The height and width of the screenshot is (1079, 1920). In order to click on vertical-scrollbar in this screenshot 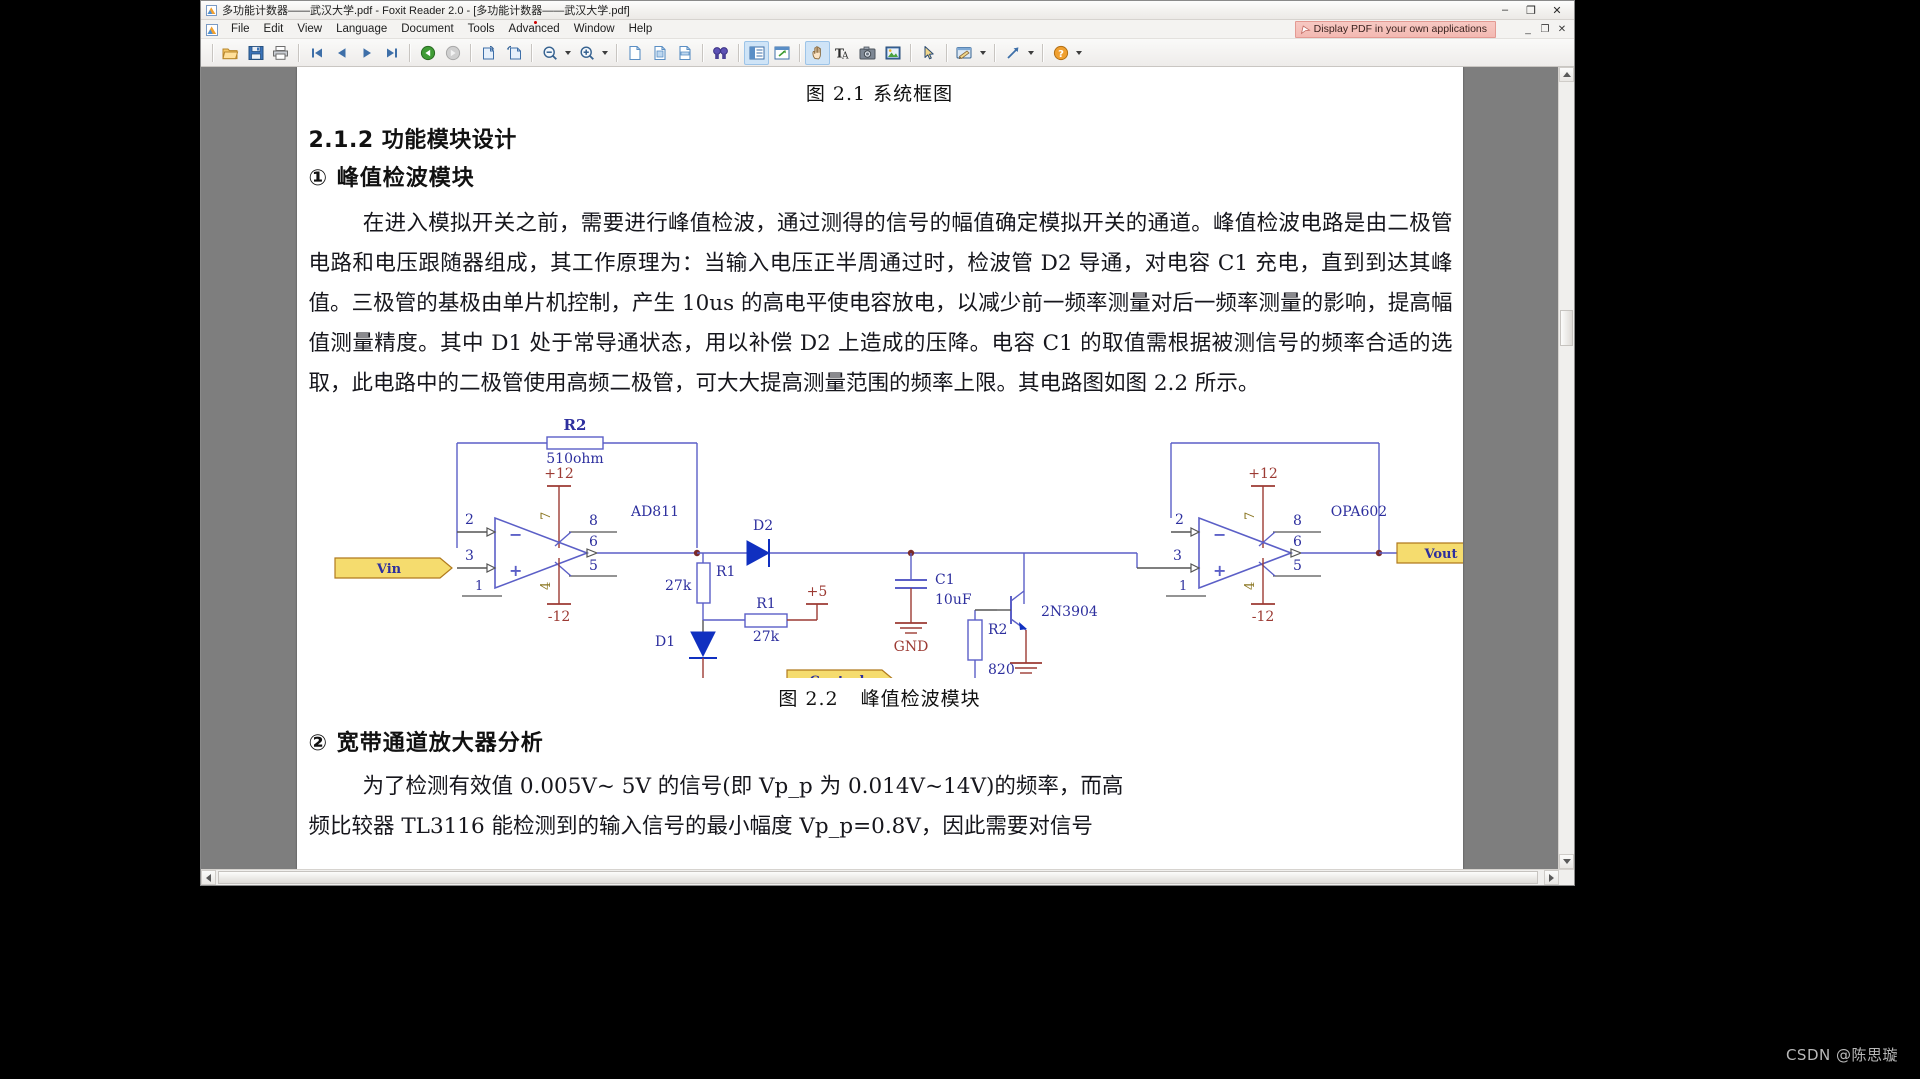, I will do `click(1566, 468)`.